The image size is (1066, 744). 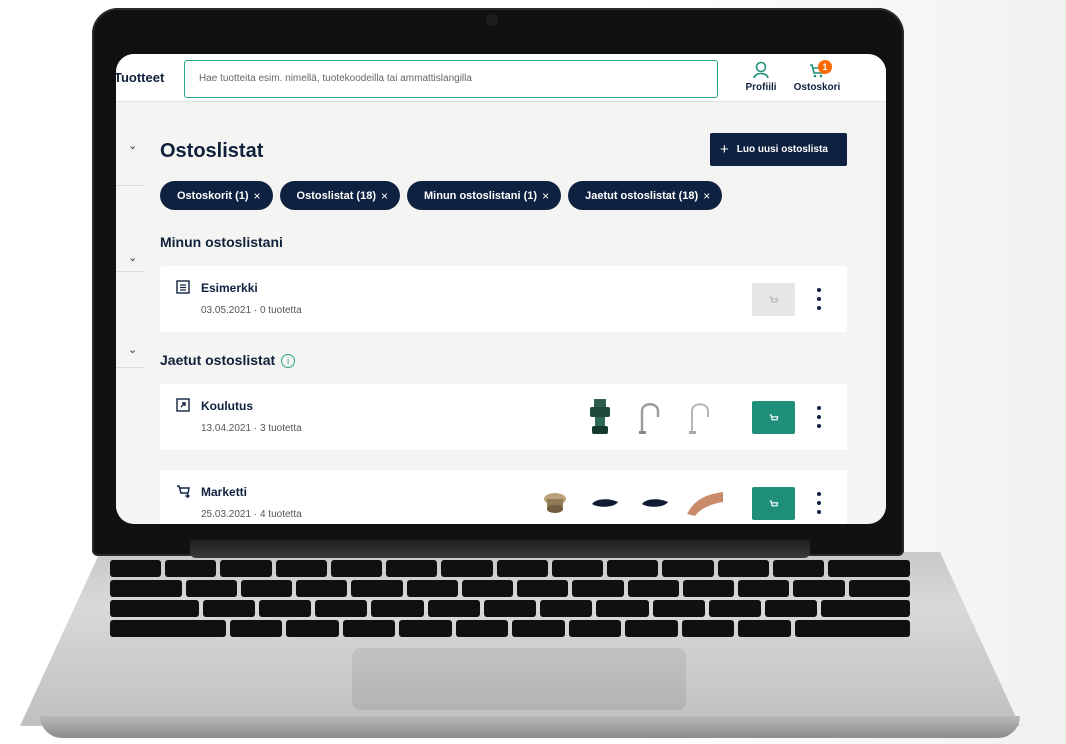 What do you see at coordinates (705, 503) in the screenshot?
I see `copper-pipe-thumbnail` at bounding box center [705, 503].